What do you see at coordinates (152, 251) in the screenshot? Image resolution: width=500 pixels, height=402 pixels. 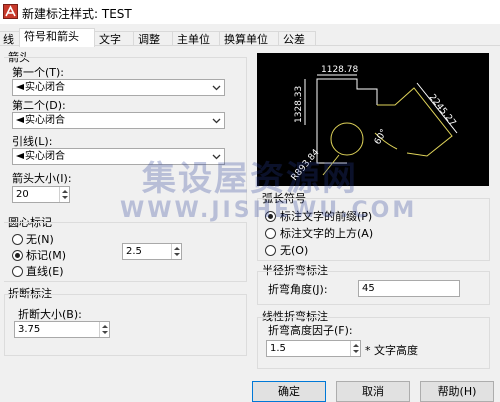 I see `center-mark-size-stepper: 2.5` at bounding box center [152, 251].